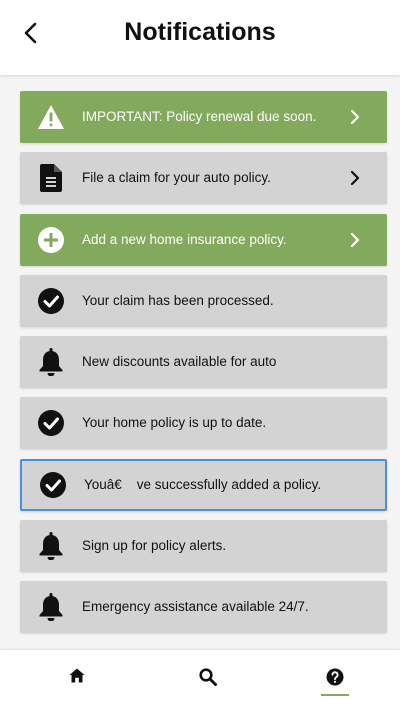 The width and height of the screenshot is (400, 720). I want to click on notification-label: Your home policy is up to date., so click(174, 423).